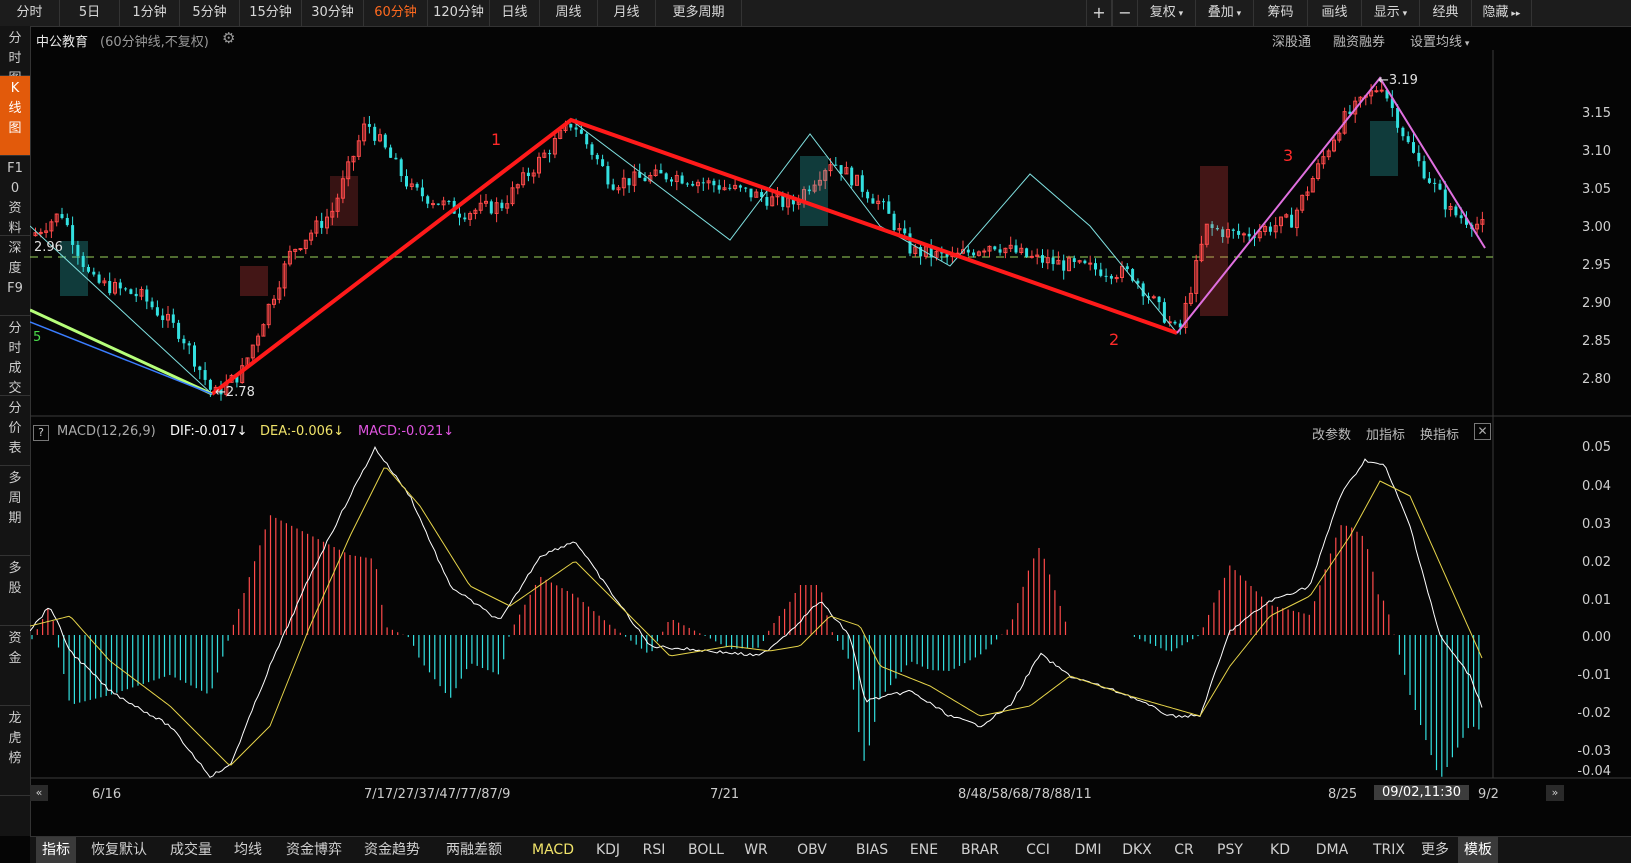 The width and height of the screenshot is (1631, 863). I want to click on indicator-tab-20: PSY, so click(1230, 850).